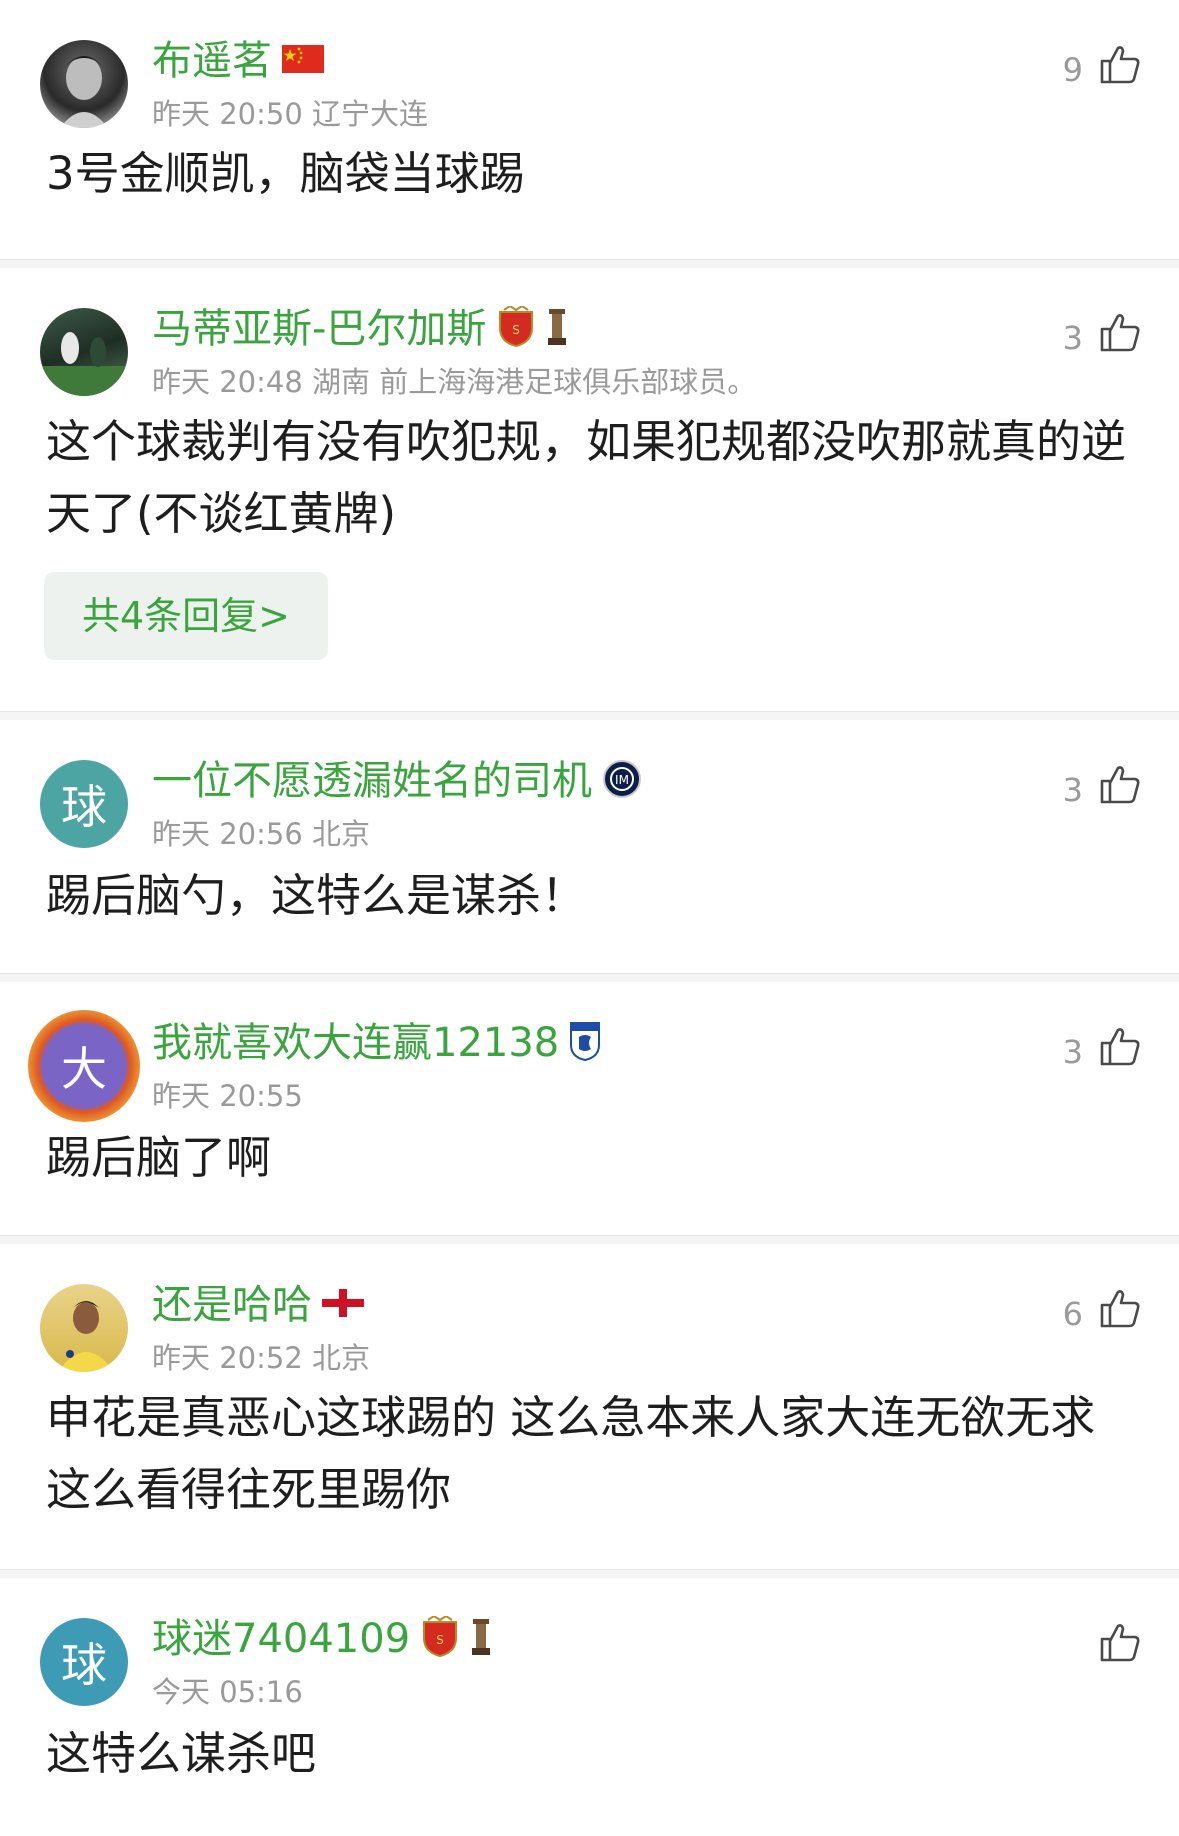  I want to click on view-replies-button: 共4条回复>, so click(186, 616).